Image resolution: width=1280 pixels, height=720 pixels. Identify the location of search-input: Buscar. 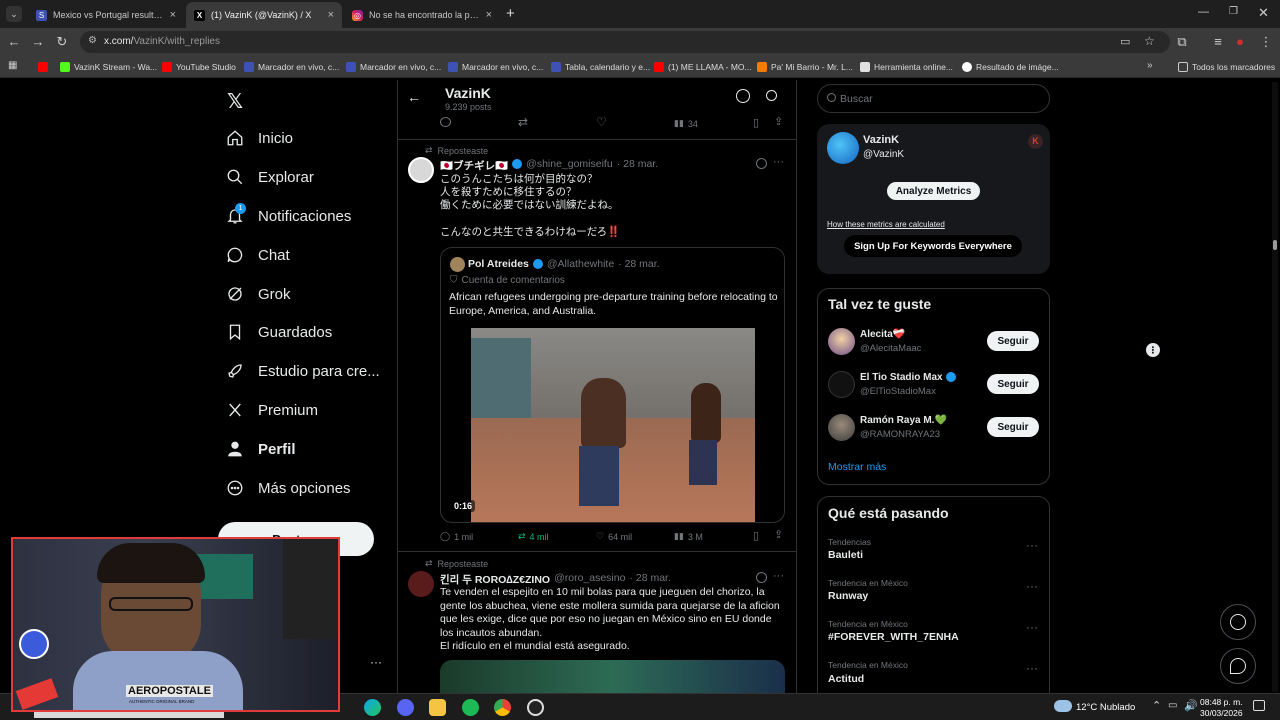
(933, 98).